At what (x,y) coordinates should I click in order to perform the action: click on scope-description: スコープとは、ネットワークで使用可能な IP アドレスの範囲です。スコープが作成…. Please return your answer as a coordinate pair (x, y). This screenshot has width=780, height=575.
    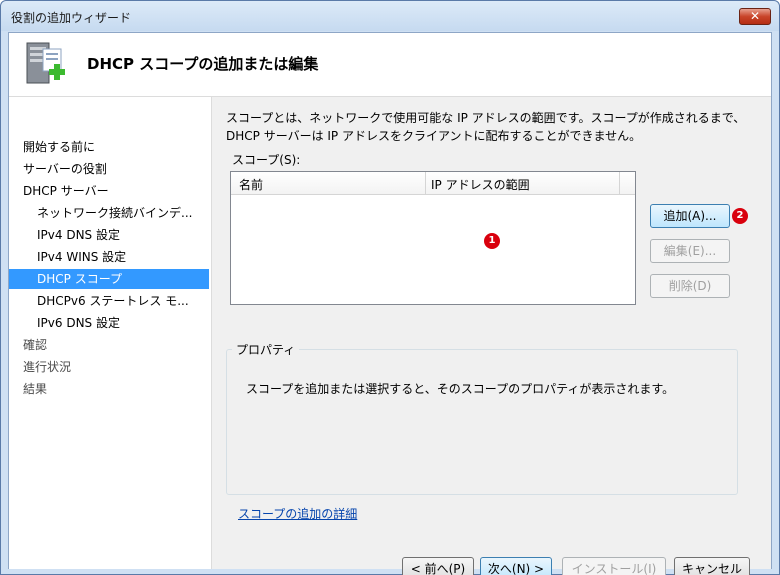
    Looking at the image, I should click on (486, 127).